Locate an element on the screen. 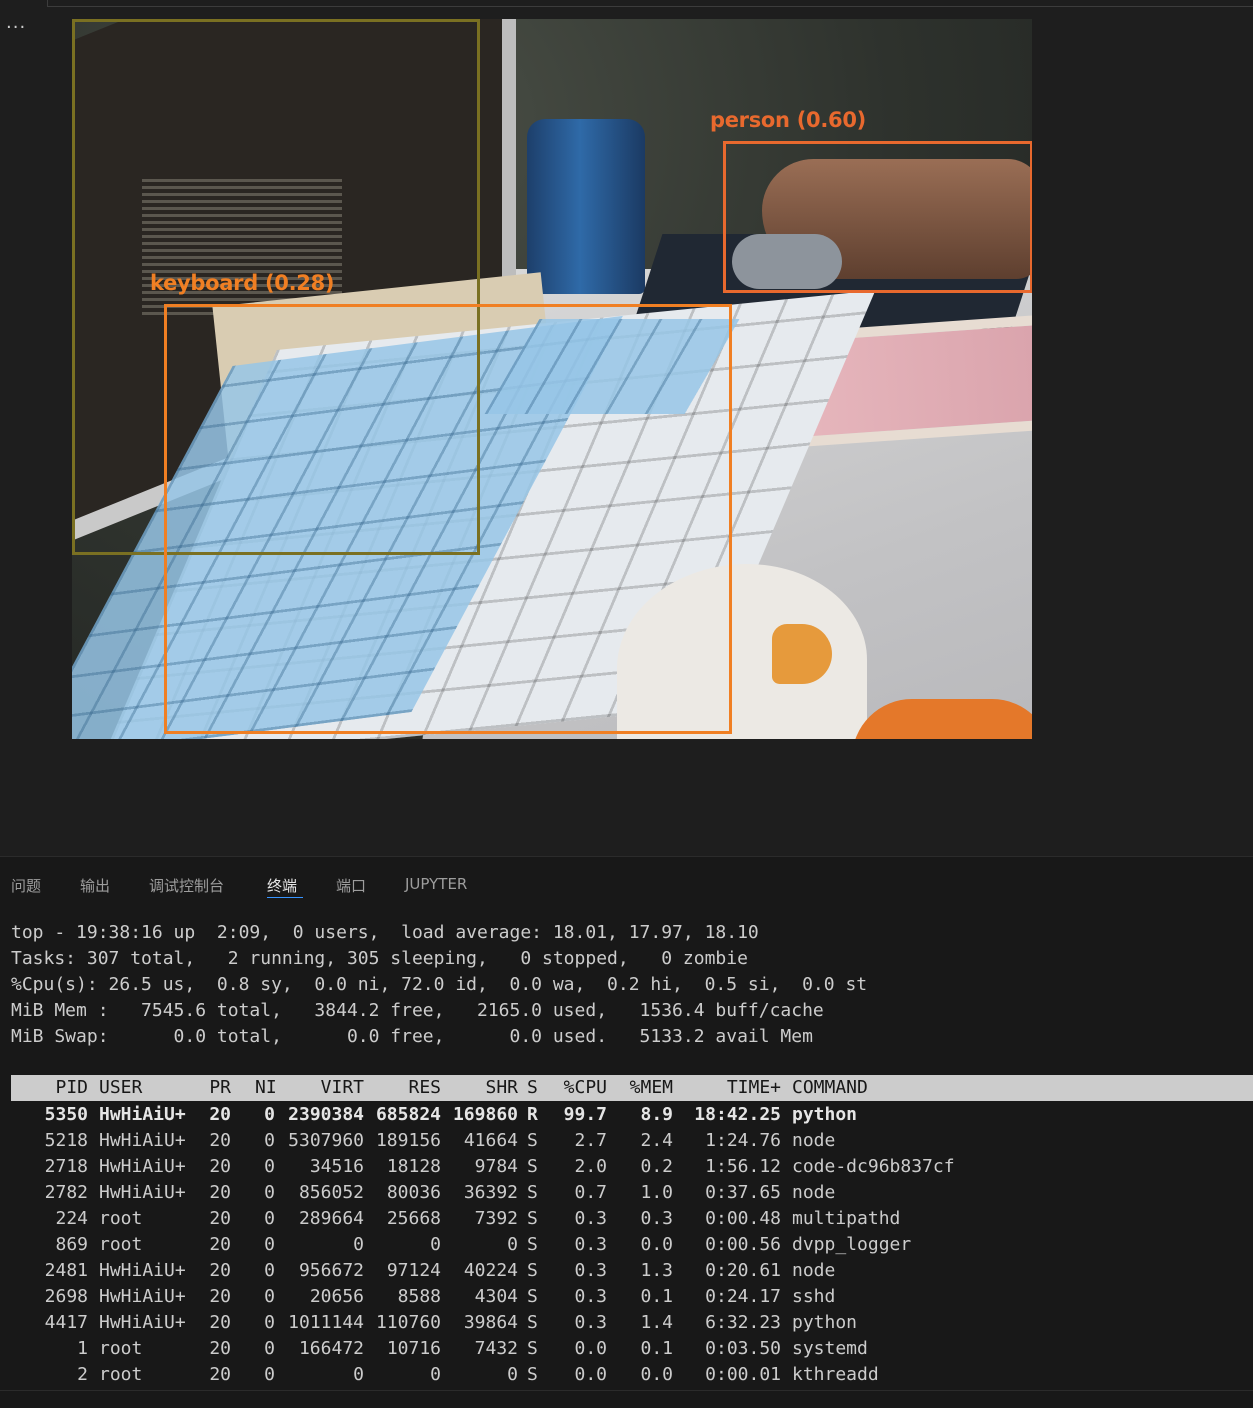  col-time: 6:32.23 is located at coordinates (743, 1322).